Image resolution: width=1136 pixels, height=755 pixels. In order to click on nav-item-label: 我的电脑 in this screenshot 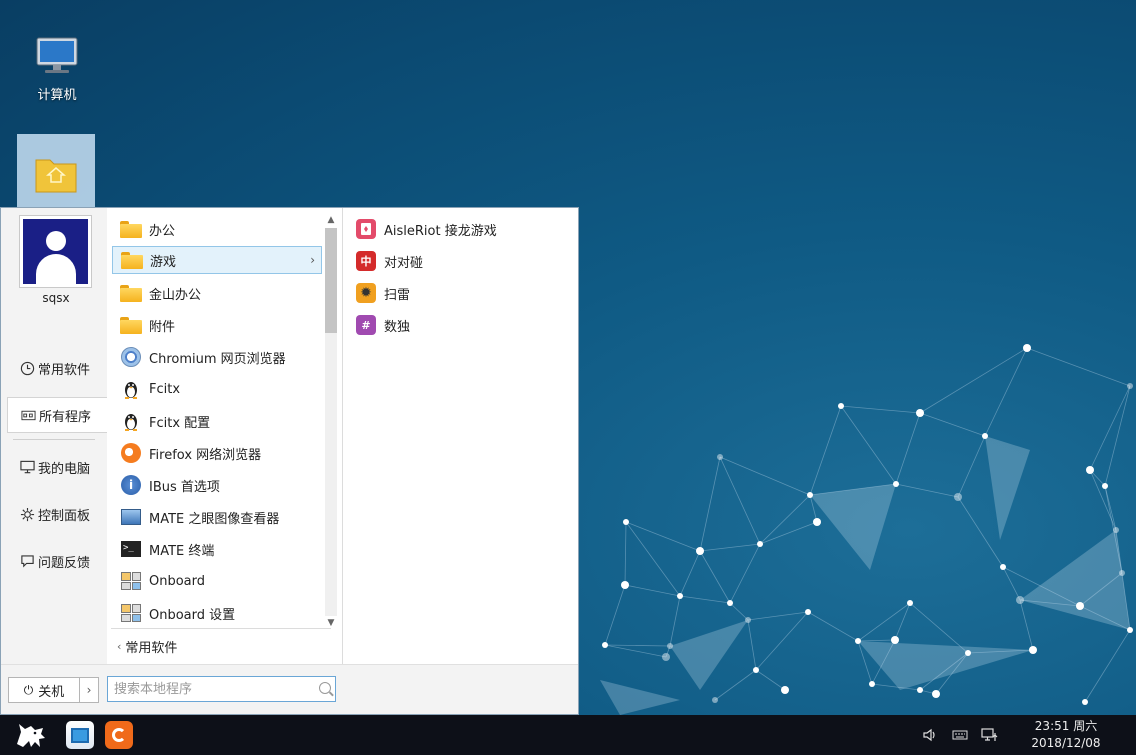, I will do `click(64, 469)`.